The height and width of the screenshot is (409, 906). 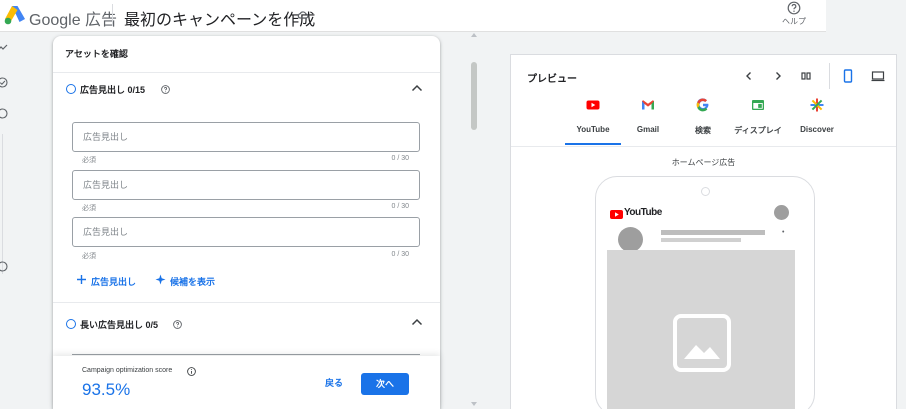 What do you see at coordinates (848, 76) in the screenshot?
I see `mobile-device-icon` at bounding box center [848, 76].